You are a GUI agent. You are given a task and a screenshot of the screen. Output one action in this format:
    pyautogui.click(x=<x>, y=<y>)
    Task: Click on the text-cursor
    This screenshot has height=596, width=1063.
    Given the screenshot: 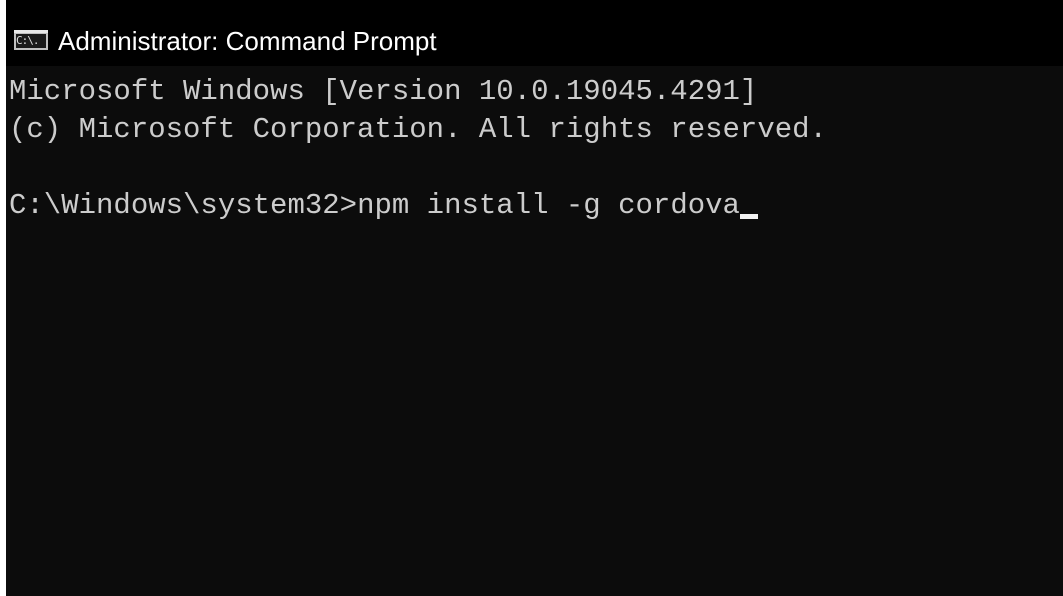 What is the action you would take?
    pyautogui.click(x=748, y=216)
    